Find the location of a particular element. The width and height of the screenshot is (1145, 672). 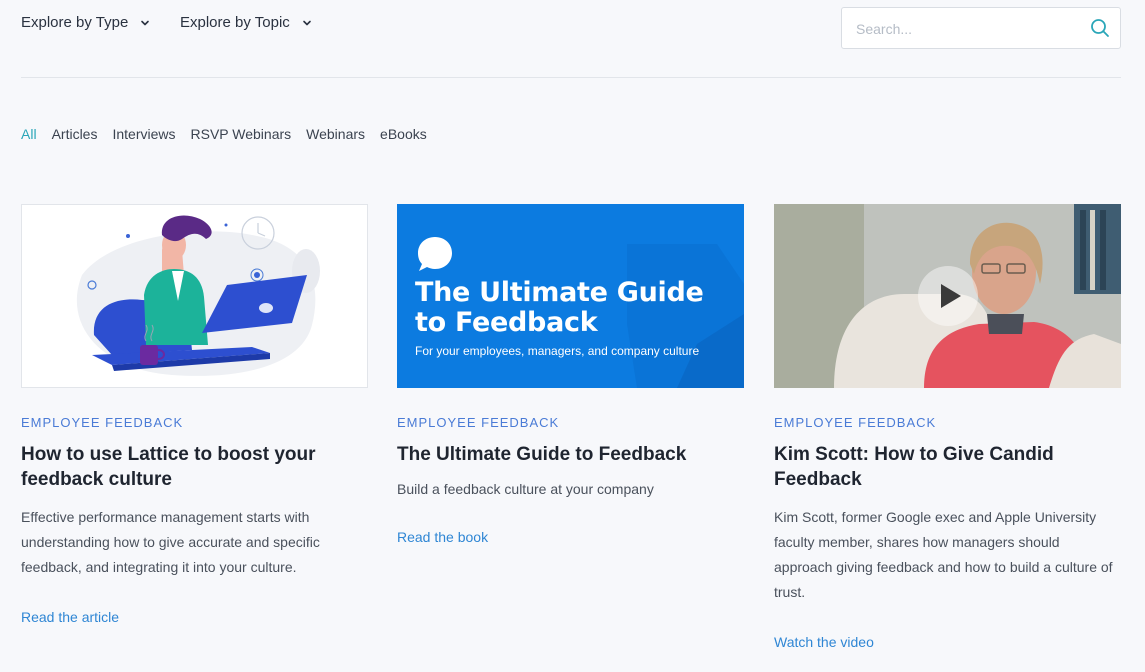

card-description: Build a feedback culture at your company is located at coordinates (525, 489).